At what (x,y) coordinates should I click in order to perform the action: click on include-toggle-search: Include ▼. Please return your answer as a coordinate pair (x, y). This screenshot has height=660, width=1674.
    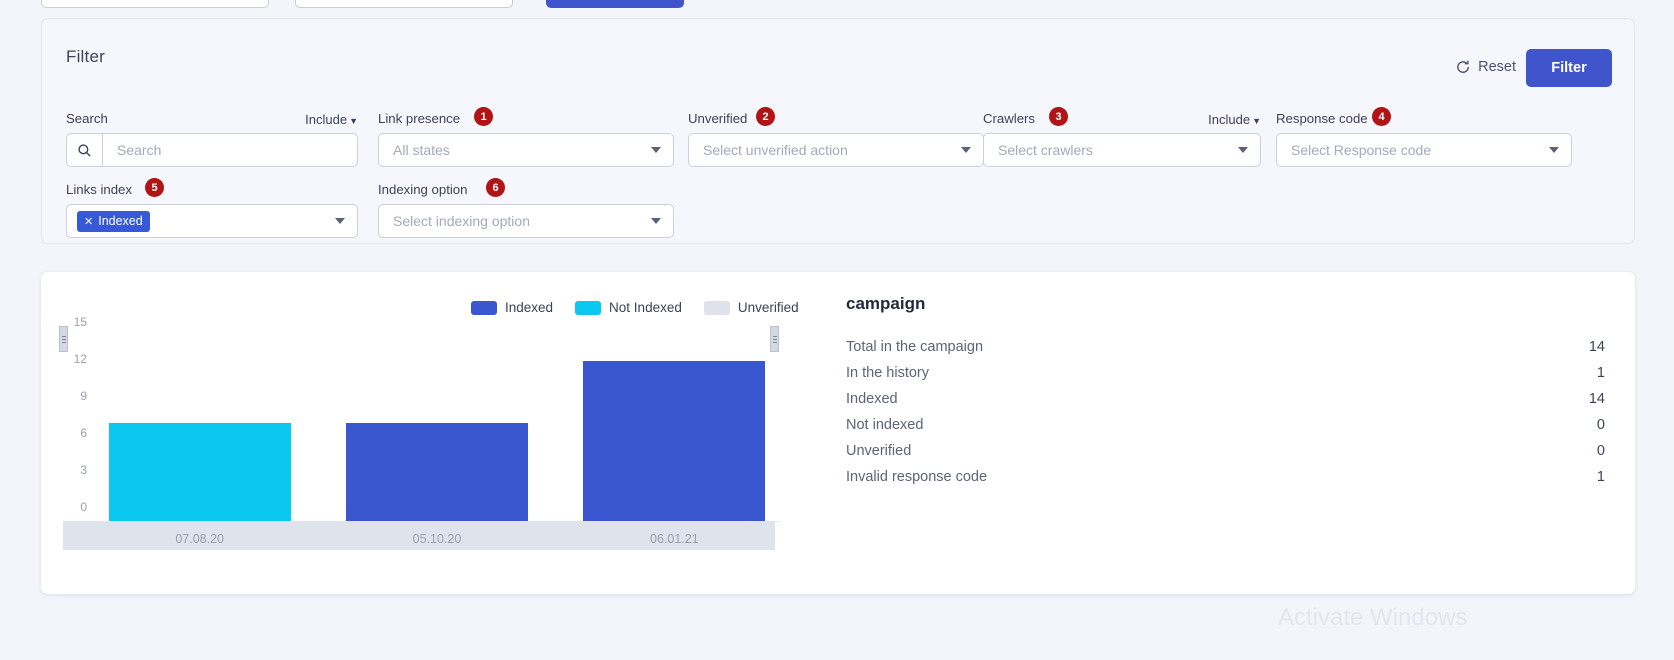
    Looking at the image, I should click on (331, 119).